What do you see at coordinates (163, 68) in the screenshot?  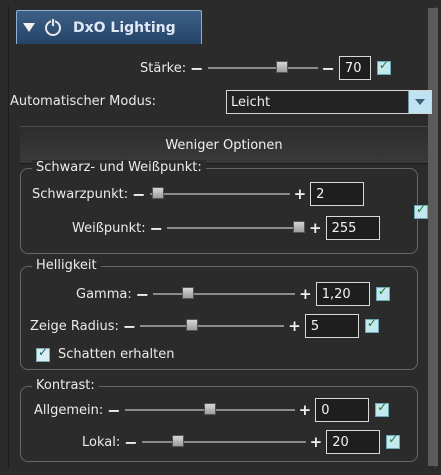 I see `starke-label: Stärke:` at bounding box center [163, 68].